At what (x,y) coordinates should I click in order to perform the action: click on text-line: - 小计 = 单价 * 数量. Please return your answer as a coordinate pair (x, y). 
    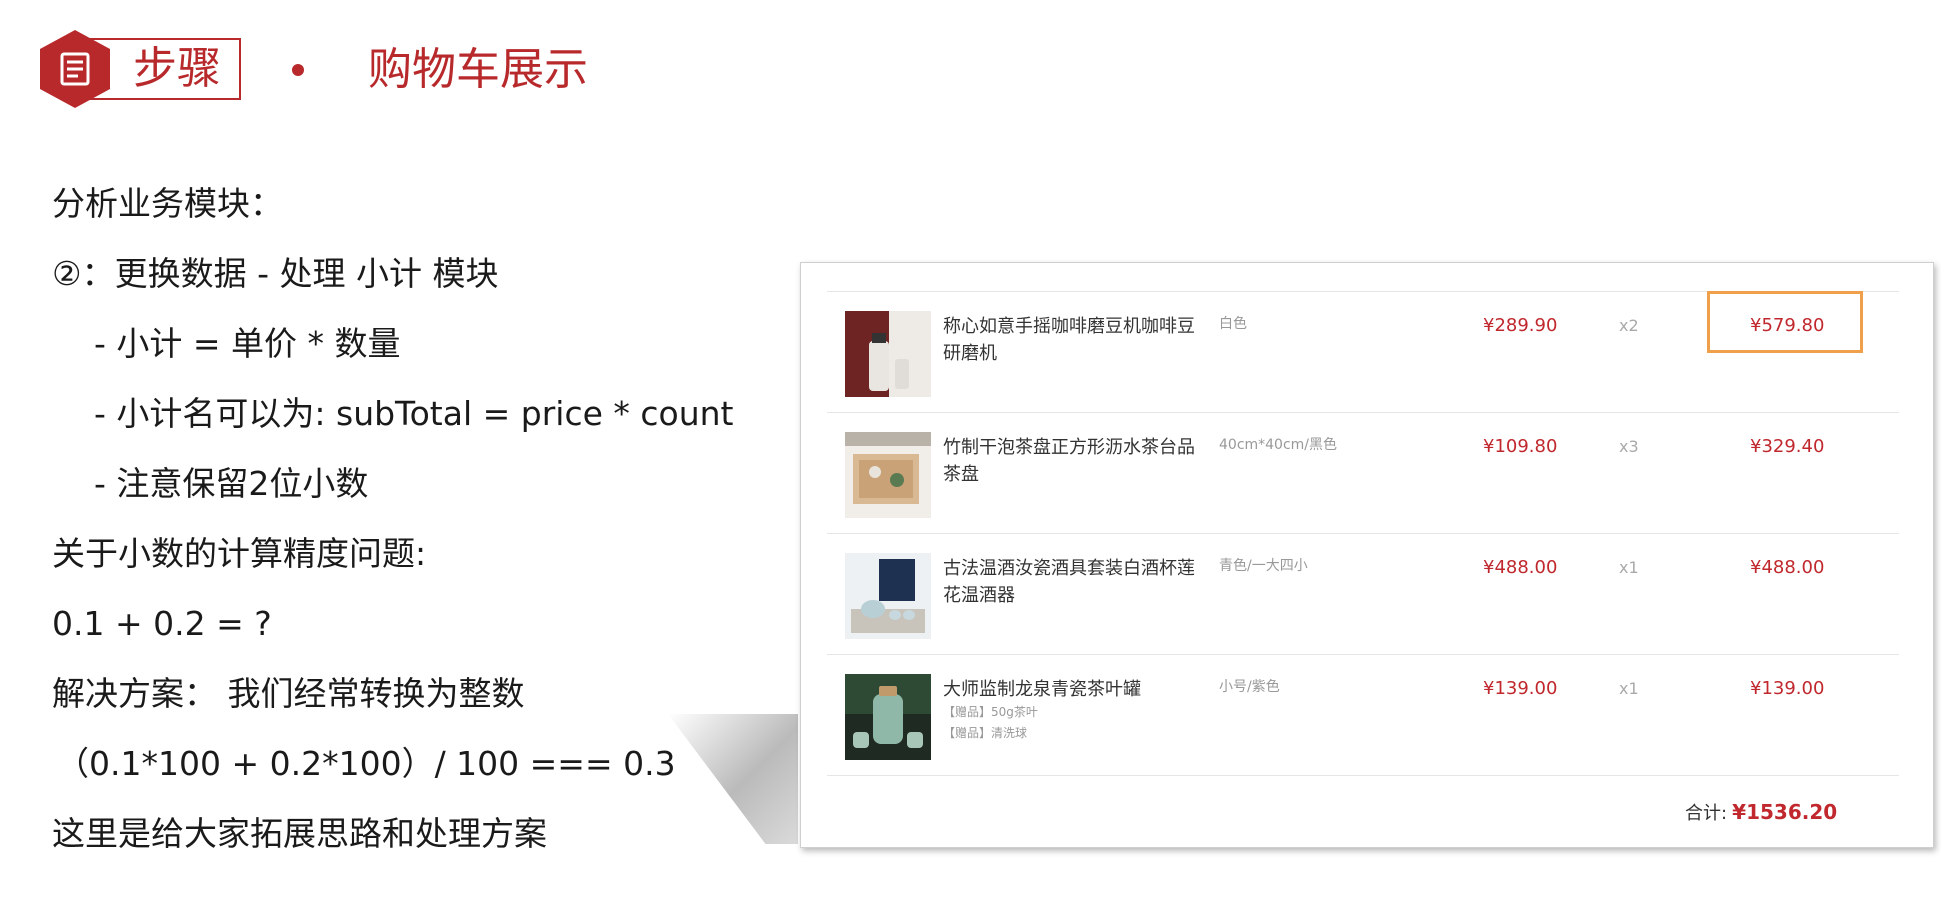
    Looking at the image, I should click on (247, 343).